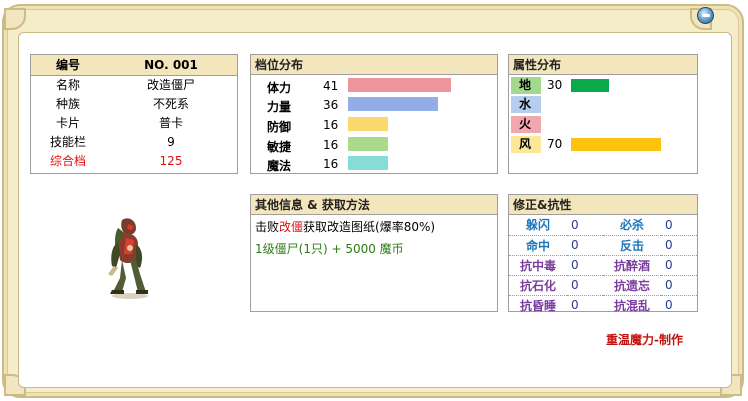 This screenshot has width=748, height=401. What do you see at coordinates (603, 104) in the screenshot?
I see `attr-row-water: 水` at bounding box center [603, 104].